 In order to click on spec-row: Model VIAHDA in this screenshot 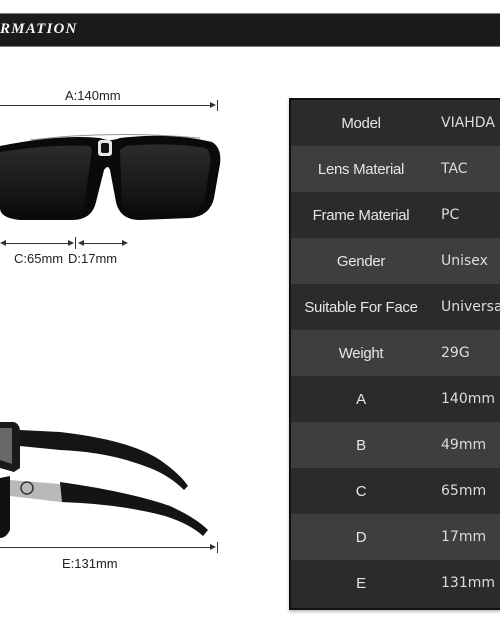, I will do `click(395, 123)`.